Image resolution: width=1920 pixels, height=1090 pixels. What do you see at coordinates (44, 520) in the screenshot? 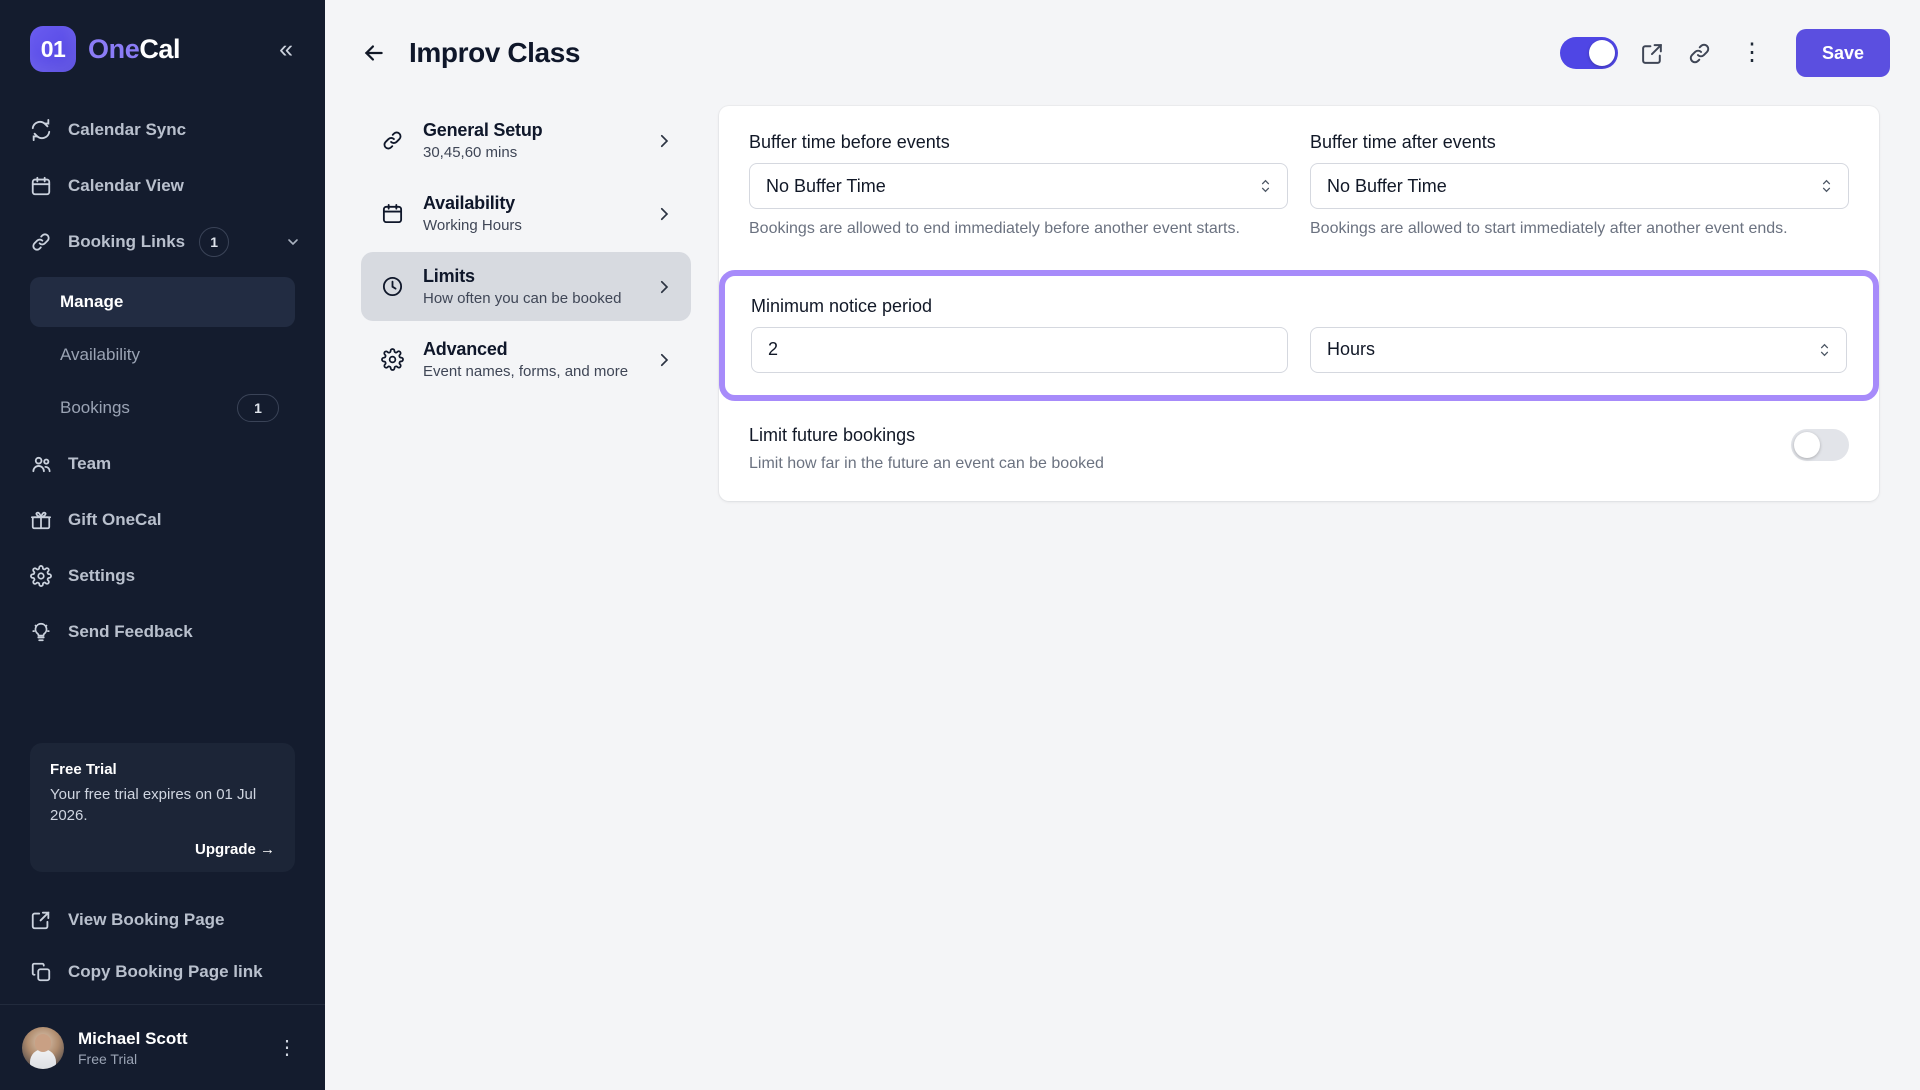
I see `gift-icon` at bounding box center [44, 520].